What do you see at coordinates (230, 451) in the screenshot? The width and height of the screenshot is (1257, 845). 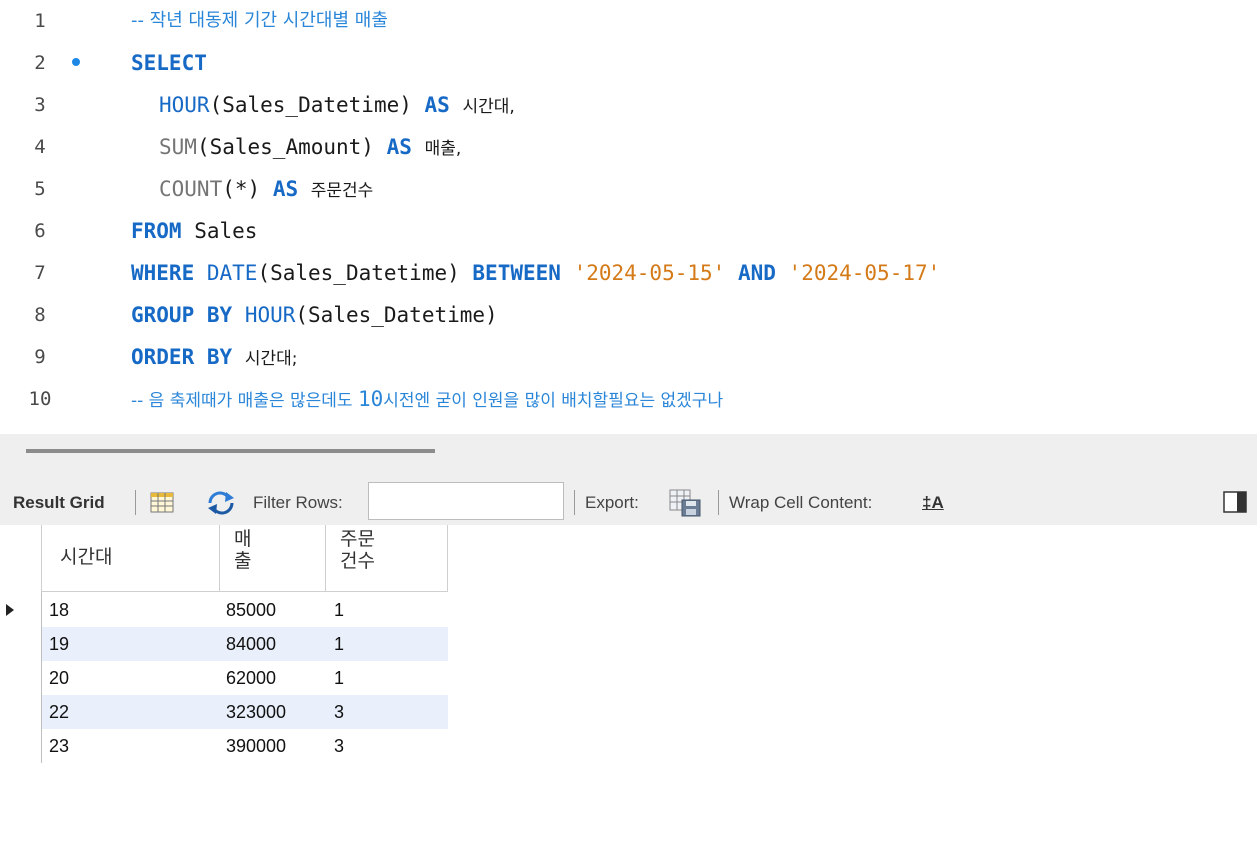 I see `horizontal-scrollbar` at bounding box center [230, 451].